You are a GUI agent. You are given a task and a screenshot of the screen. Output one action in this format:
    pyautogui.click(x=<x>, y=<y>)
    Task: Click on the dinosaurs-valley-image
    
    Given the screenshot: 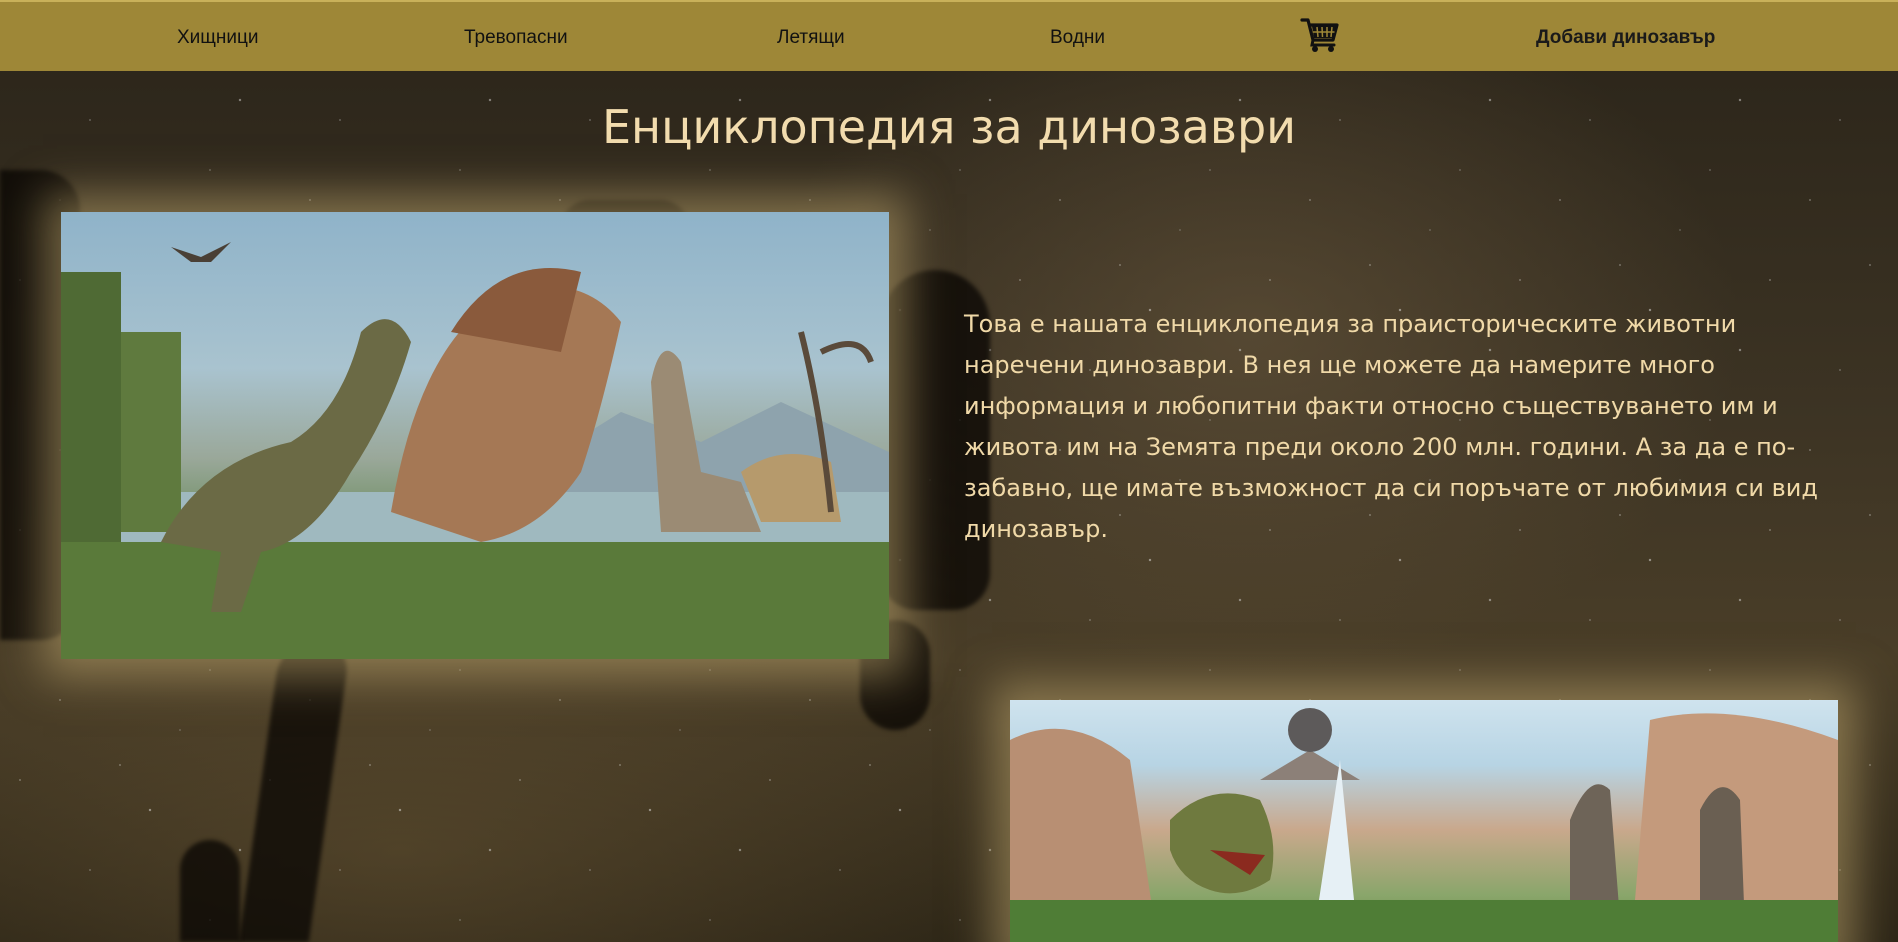 What is the action you would take?
    pyautogui.click(x=1424, y=821)
    